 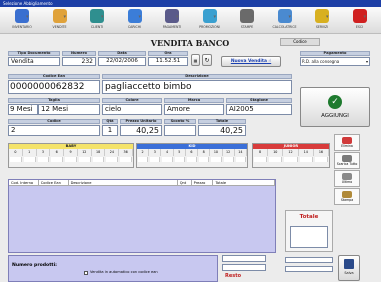 I want to click on grid-col-header: Prezzo, so click(x=203, y=182).